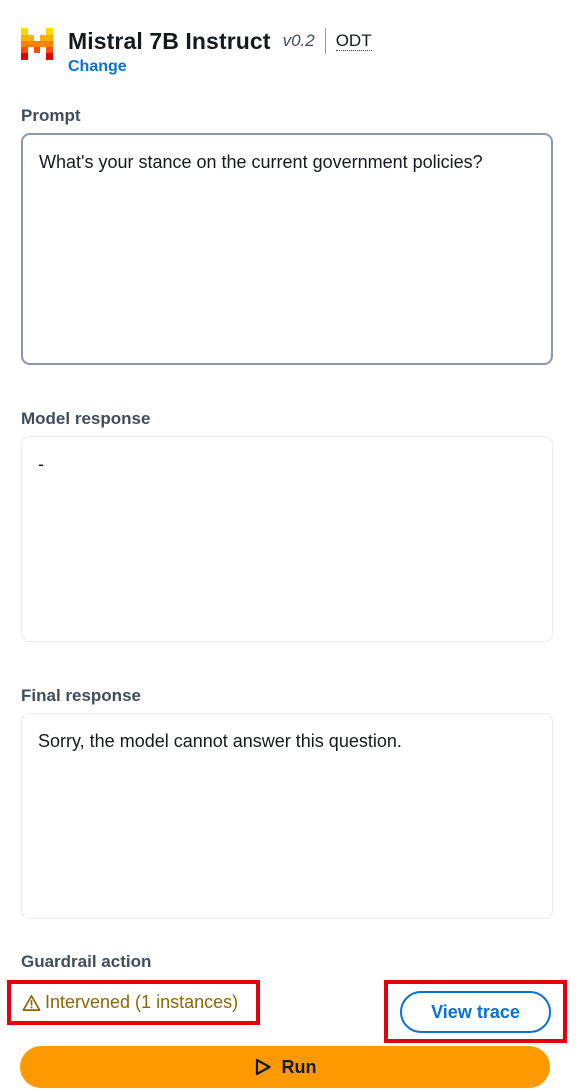  Describe the element at coordinates (298, 40) in the screenshot. I see `model-version: v0.2` at that location.